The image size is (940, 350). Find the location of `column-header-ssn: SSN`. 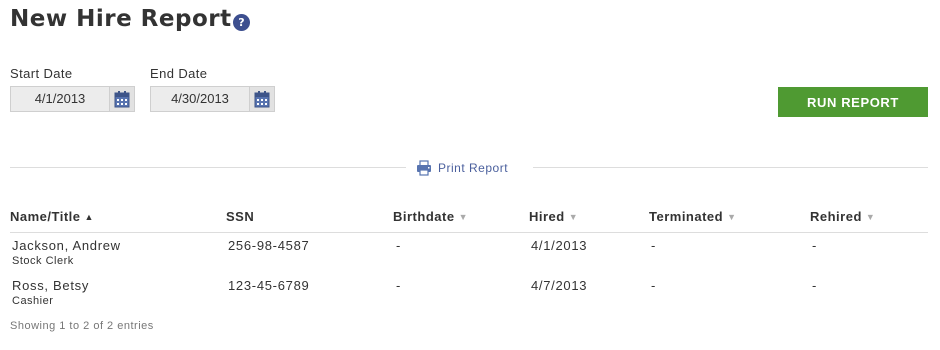

column-header-ssn: SSN is located at coordinates (240, 216).